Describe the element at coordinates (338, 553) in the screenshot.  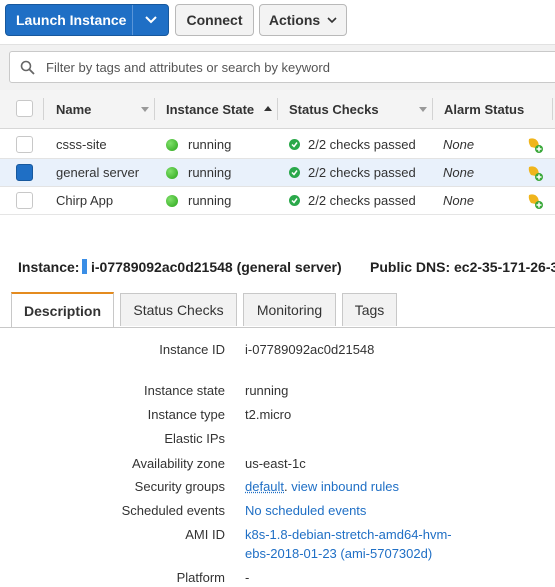
I see `ami-id-link-line2: ebs-2018-01-23 (ami-5707302d)` at that location.